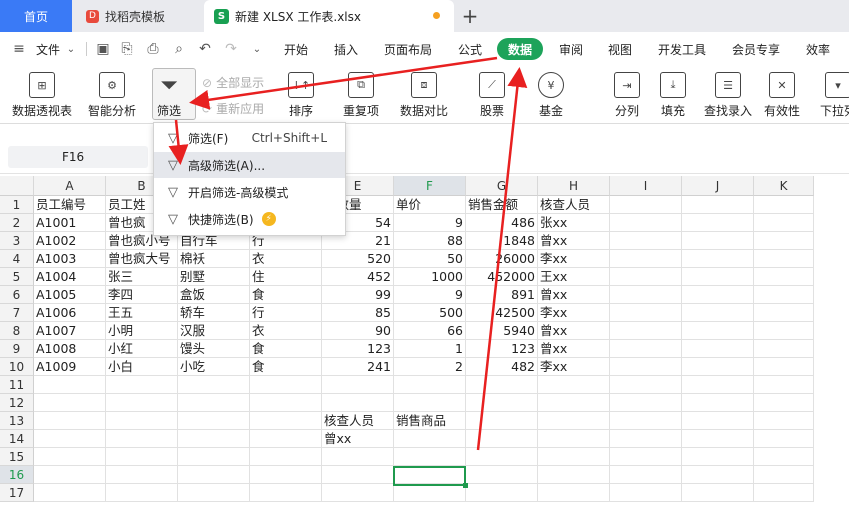  What do you see at coordinates (329, 16) in the screenshot?
I see `tab-file: S 新建 XLSX 工作表.xlsx` at bounding box center [329, 16].